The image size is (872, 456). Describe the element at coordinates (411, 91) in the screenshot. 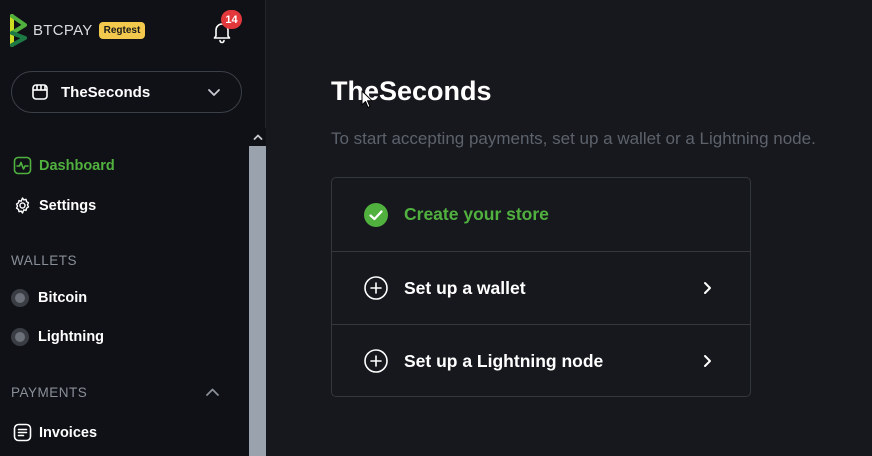

I see `page-title: TheSeconds` at that location.